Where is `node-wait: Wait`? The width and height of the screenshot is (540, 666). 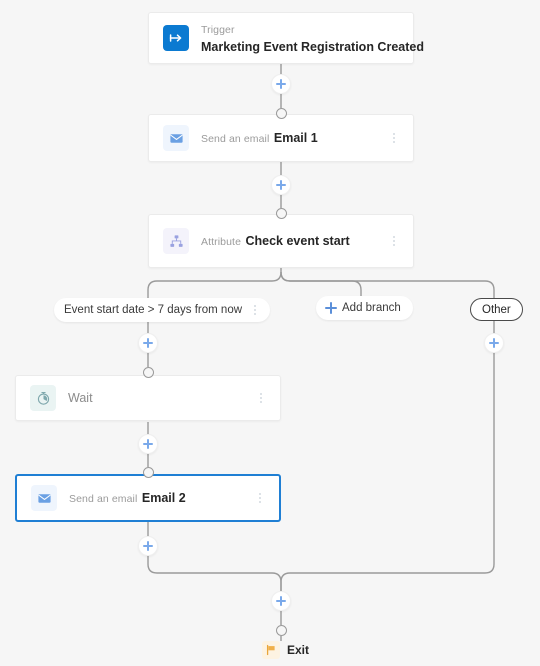
node-wait: Wait is located at coordinates (148, 398).